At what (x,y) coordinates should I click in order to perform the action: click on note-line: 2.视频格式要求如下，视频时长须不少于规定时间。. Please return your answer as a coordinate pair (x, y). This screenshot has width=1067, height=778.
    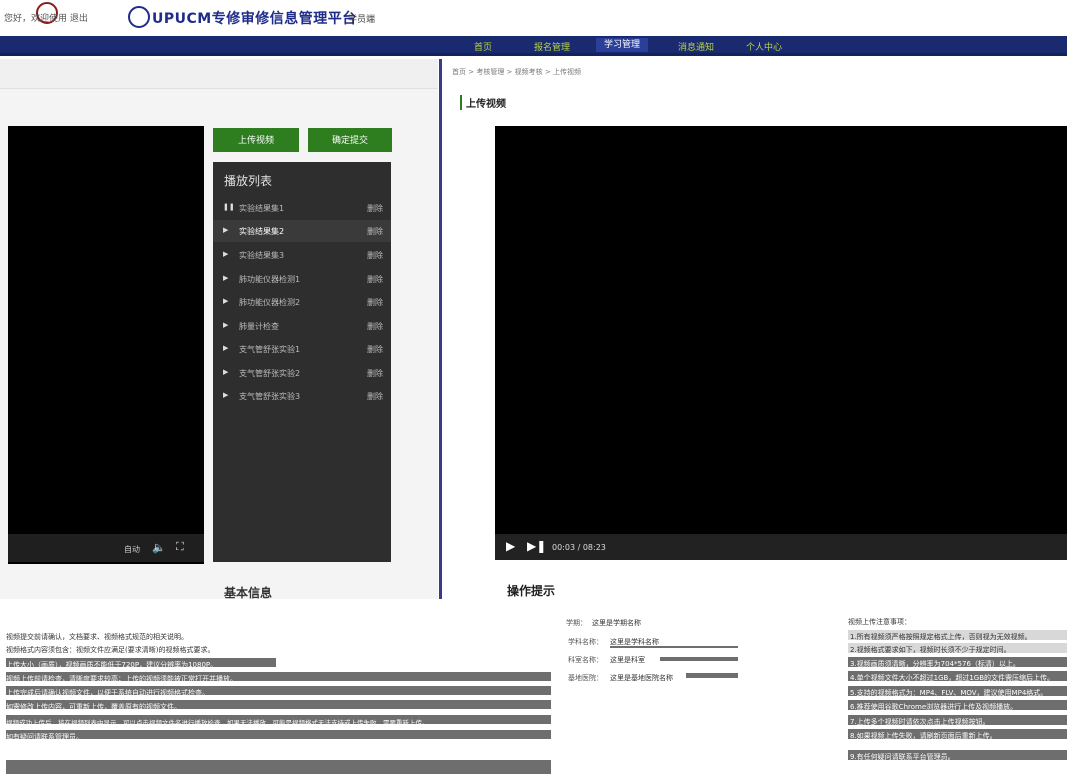
    Looking at the image, I should click on (930, 650).